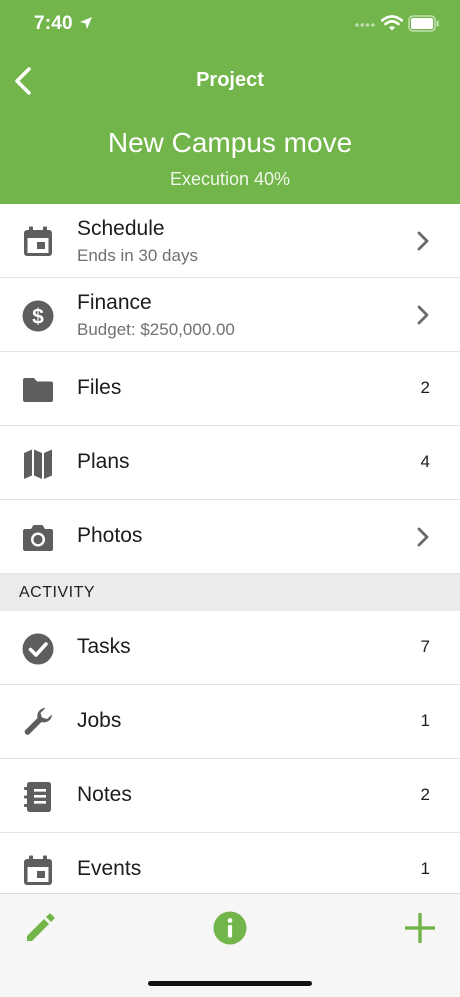 The image size is (460, 997). Describe the element at coordinates (230, 24) in the screenshot. I see `status-bar: 7:40` at that location.